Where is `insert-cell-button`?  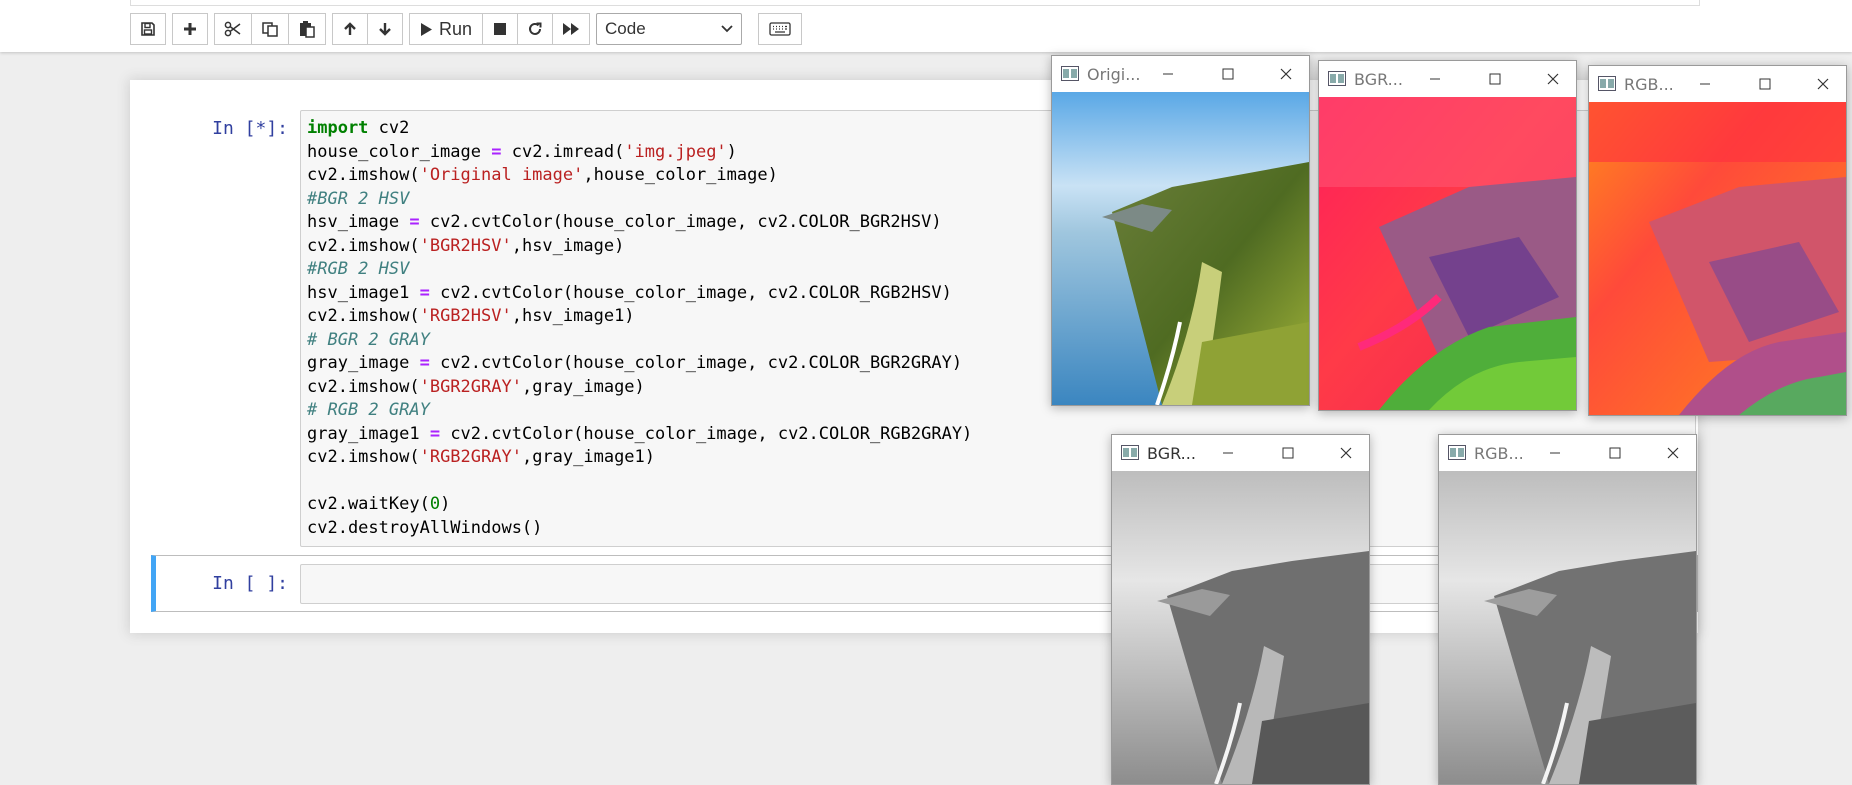
insert-cell-button is located at coordinates (190, 29).